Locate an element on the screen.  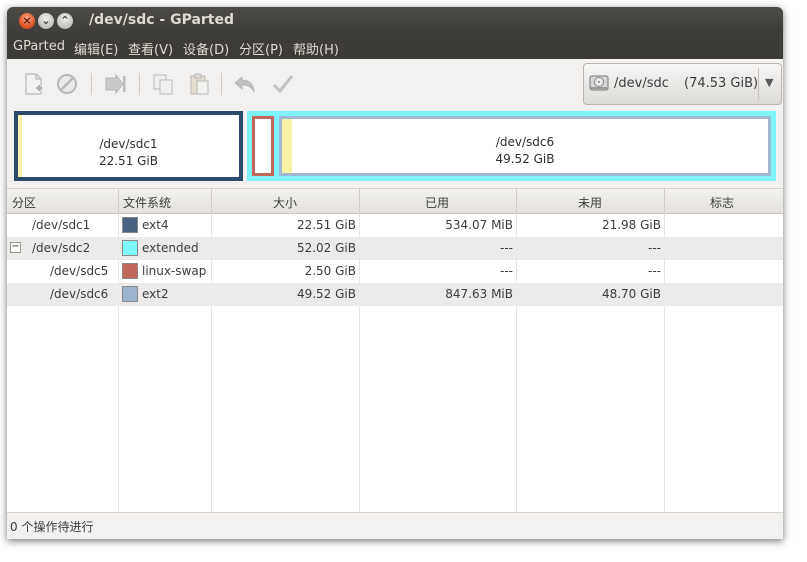
chevron-down-icon: ▼ is located at coordinates (769, 82).